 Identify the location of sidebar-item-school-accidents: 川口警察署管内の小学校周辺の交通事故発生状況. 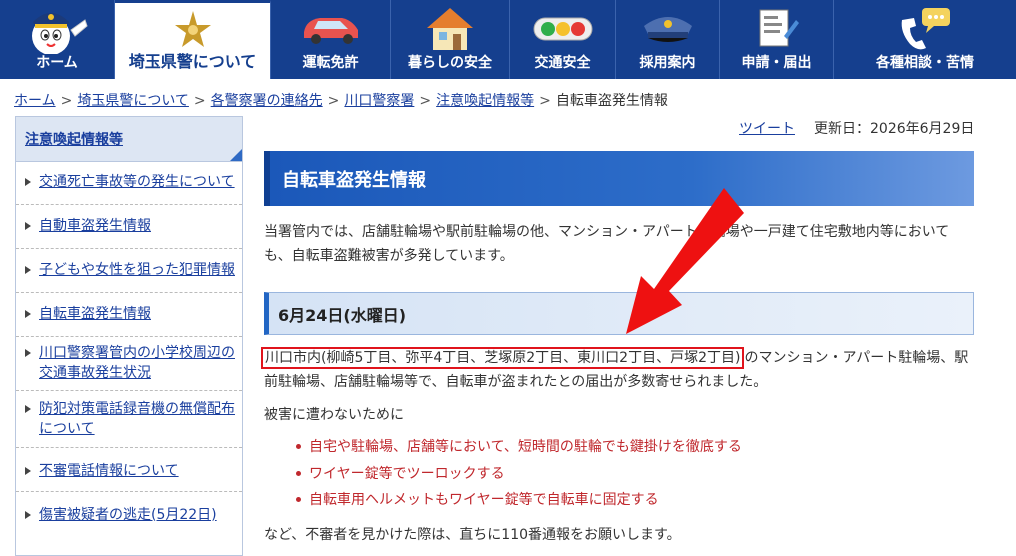
(129, 364).